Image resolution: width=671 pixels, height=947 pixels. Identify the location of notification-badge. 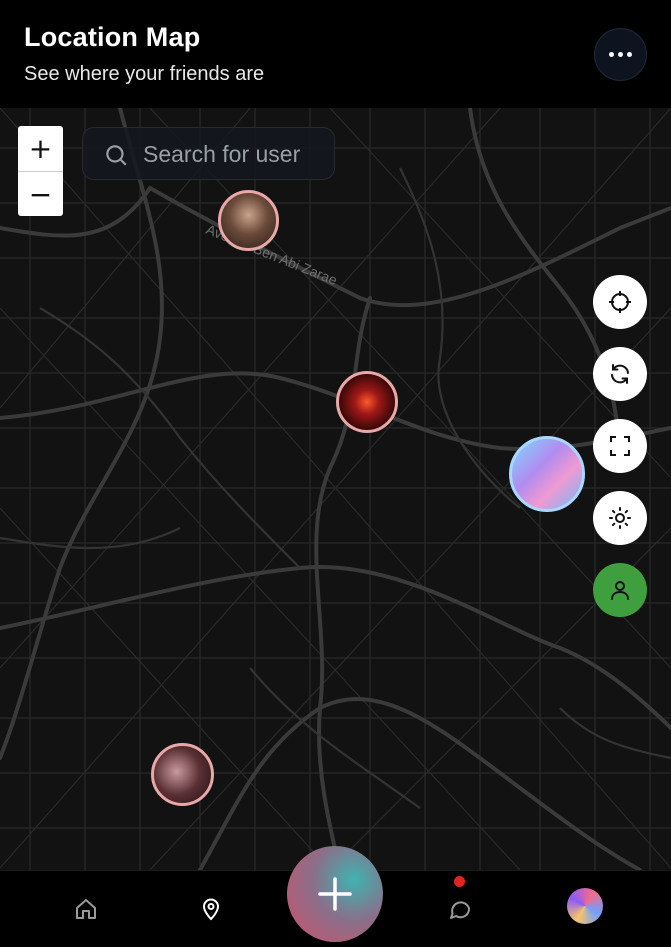
(459, 881).